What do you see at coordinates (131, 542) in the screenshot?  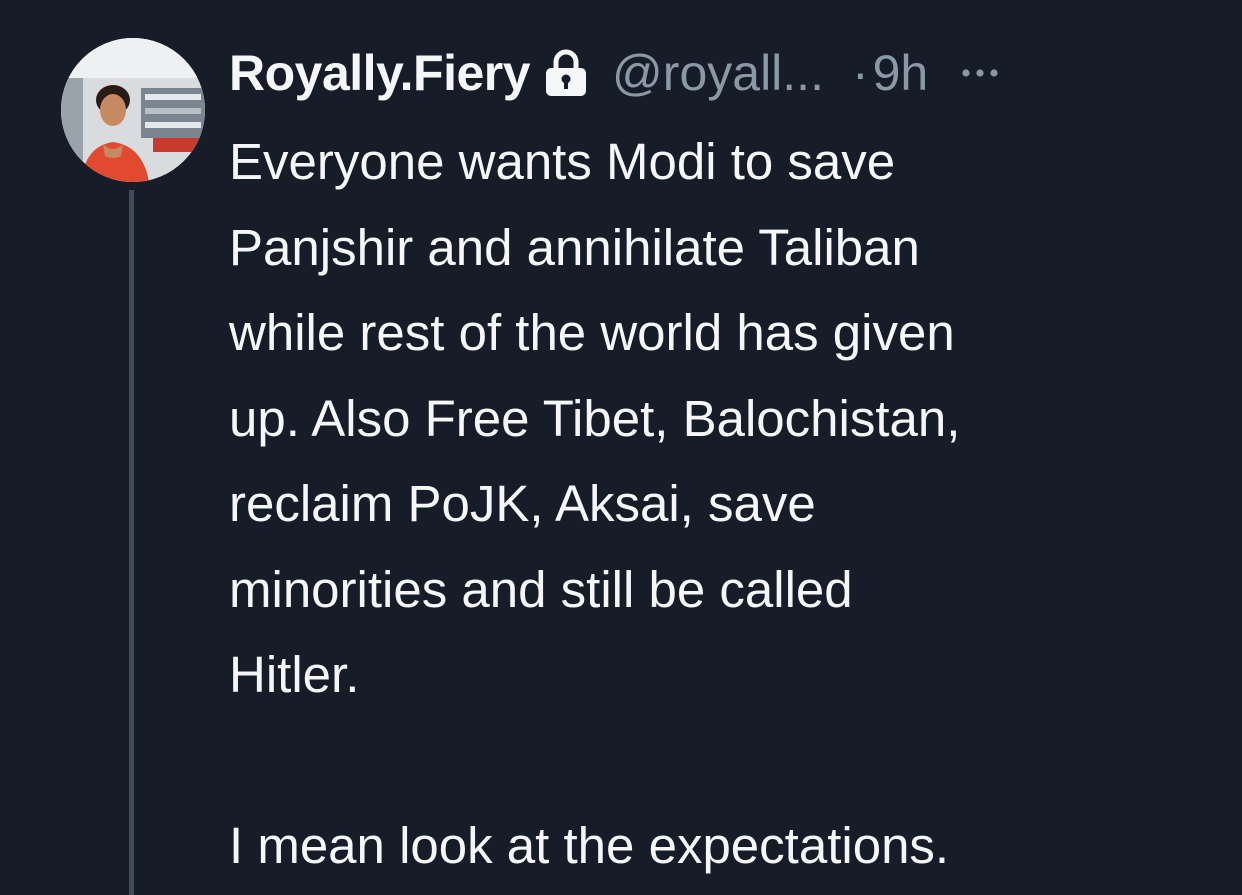 I see `thread-line` at bounding box center [131, 542].